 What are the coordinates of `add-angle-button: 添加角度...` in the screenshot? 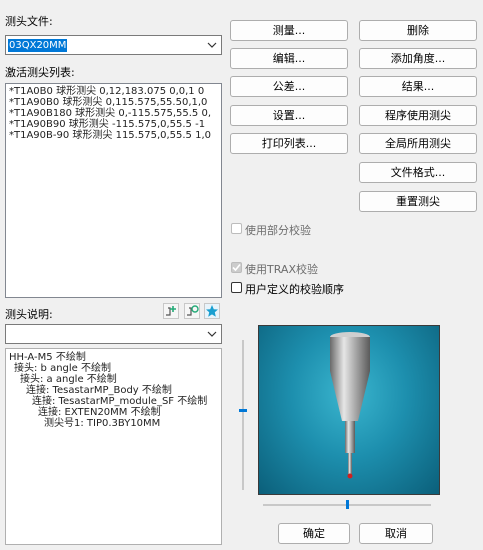 It's located at (418, 58).